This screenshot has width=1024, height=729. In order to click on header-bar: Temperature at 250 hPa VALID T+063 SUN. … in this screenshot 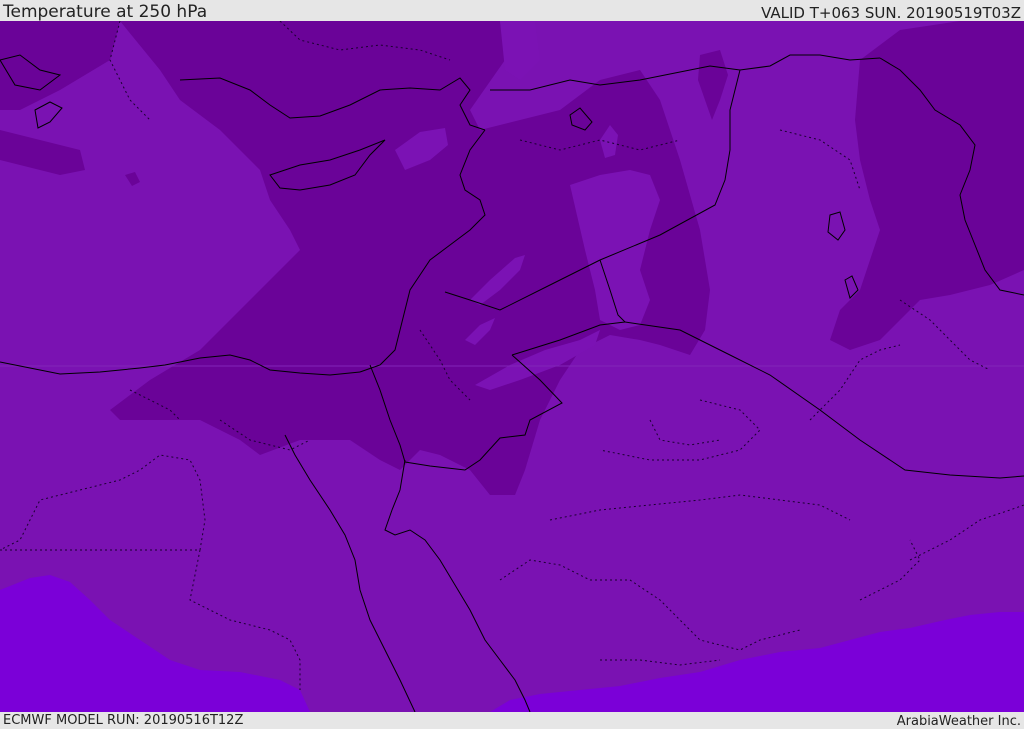, I will do `click(512, 10)`.